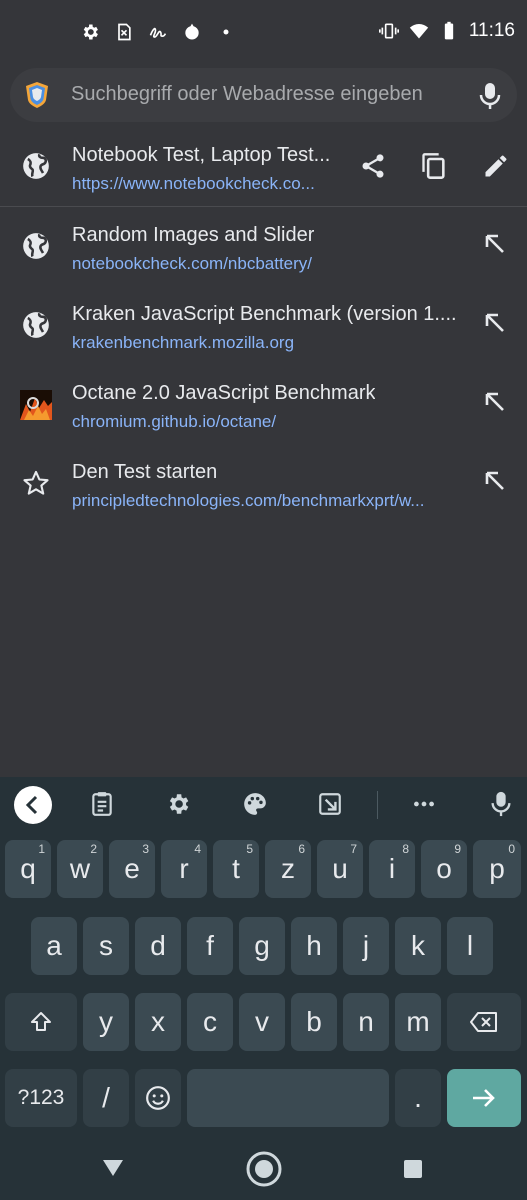 Image resolution: width=527 pixels, height=1200 pixels. What do you see at coordinates (413, 1169) in the screenshot?
I see `recents-icon` at bounding box center [413, 1169].